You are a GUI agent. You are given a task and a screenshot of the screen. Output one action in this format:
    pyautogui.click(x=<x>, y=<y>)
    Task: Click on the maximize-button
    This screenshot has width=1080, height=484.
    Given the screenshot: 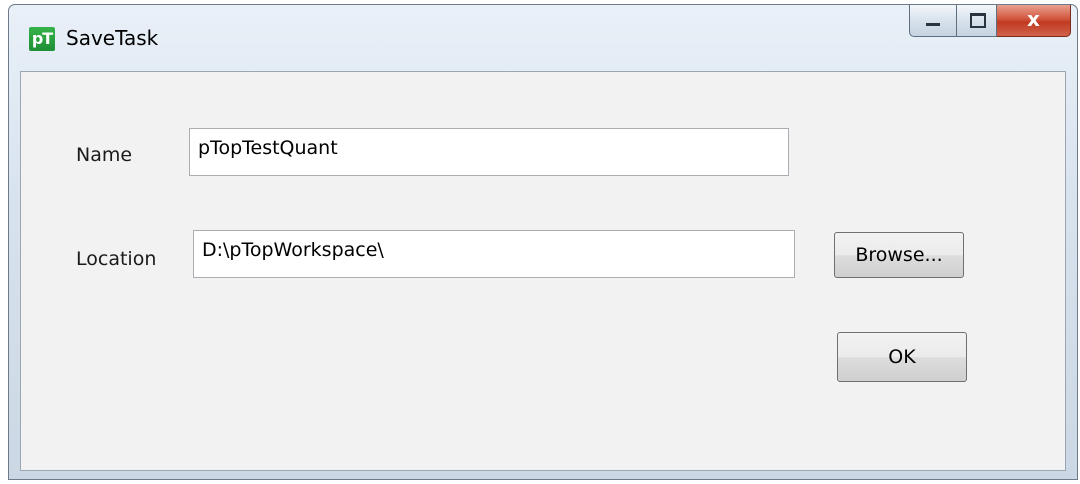 What is the action you would take?
    pyautogui.click(x=977, y=21)
    